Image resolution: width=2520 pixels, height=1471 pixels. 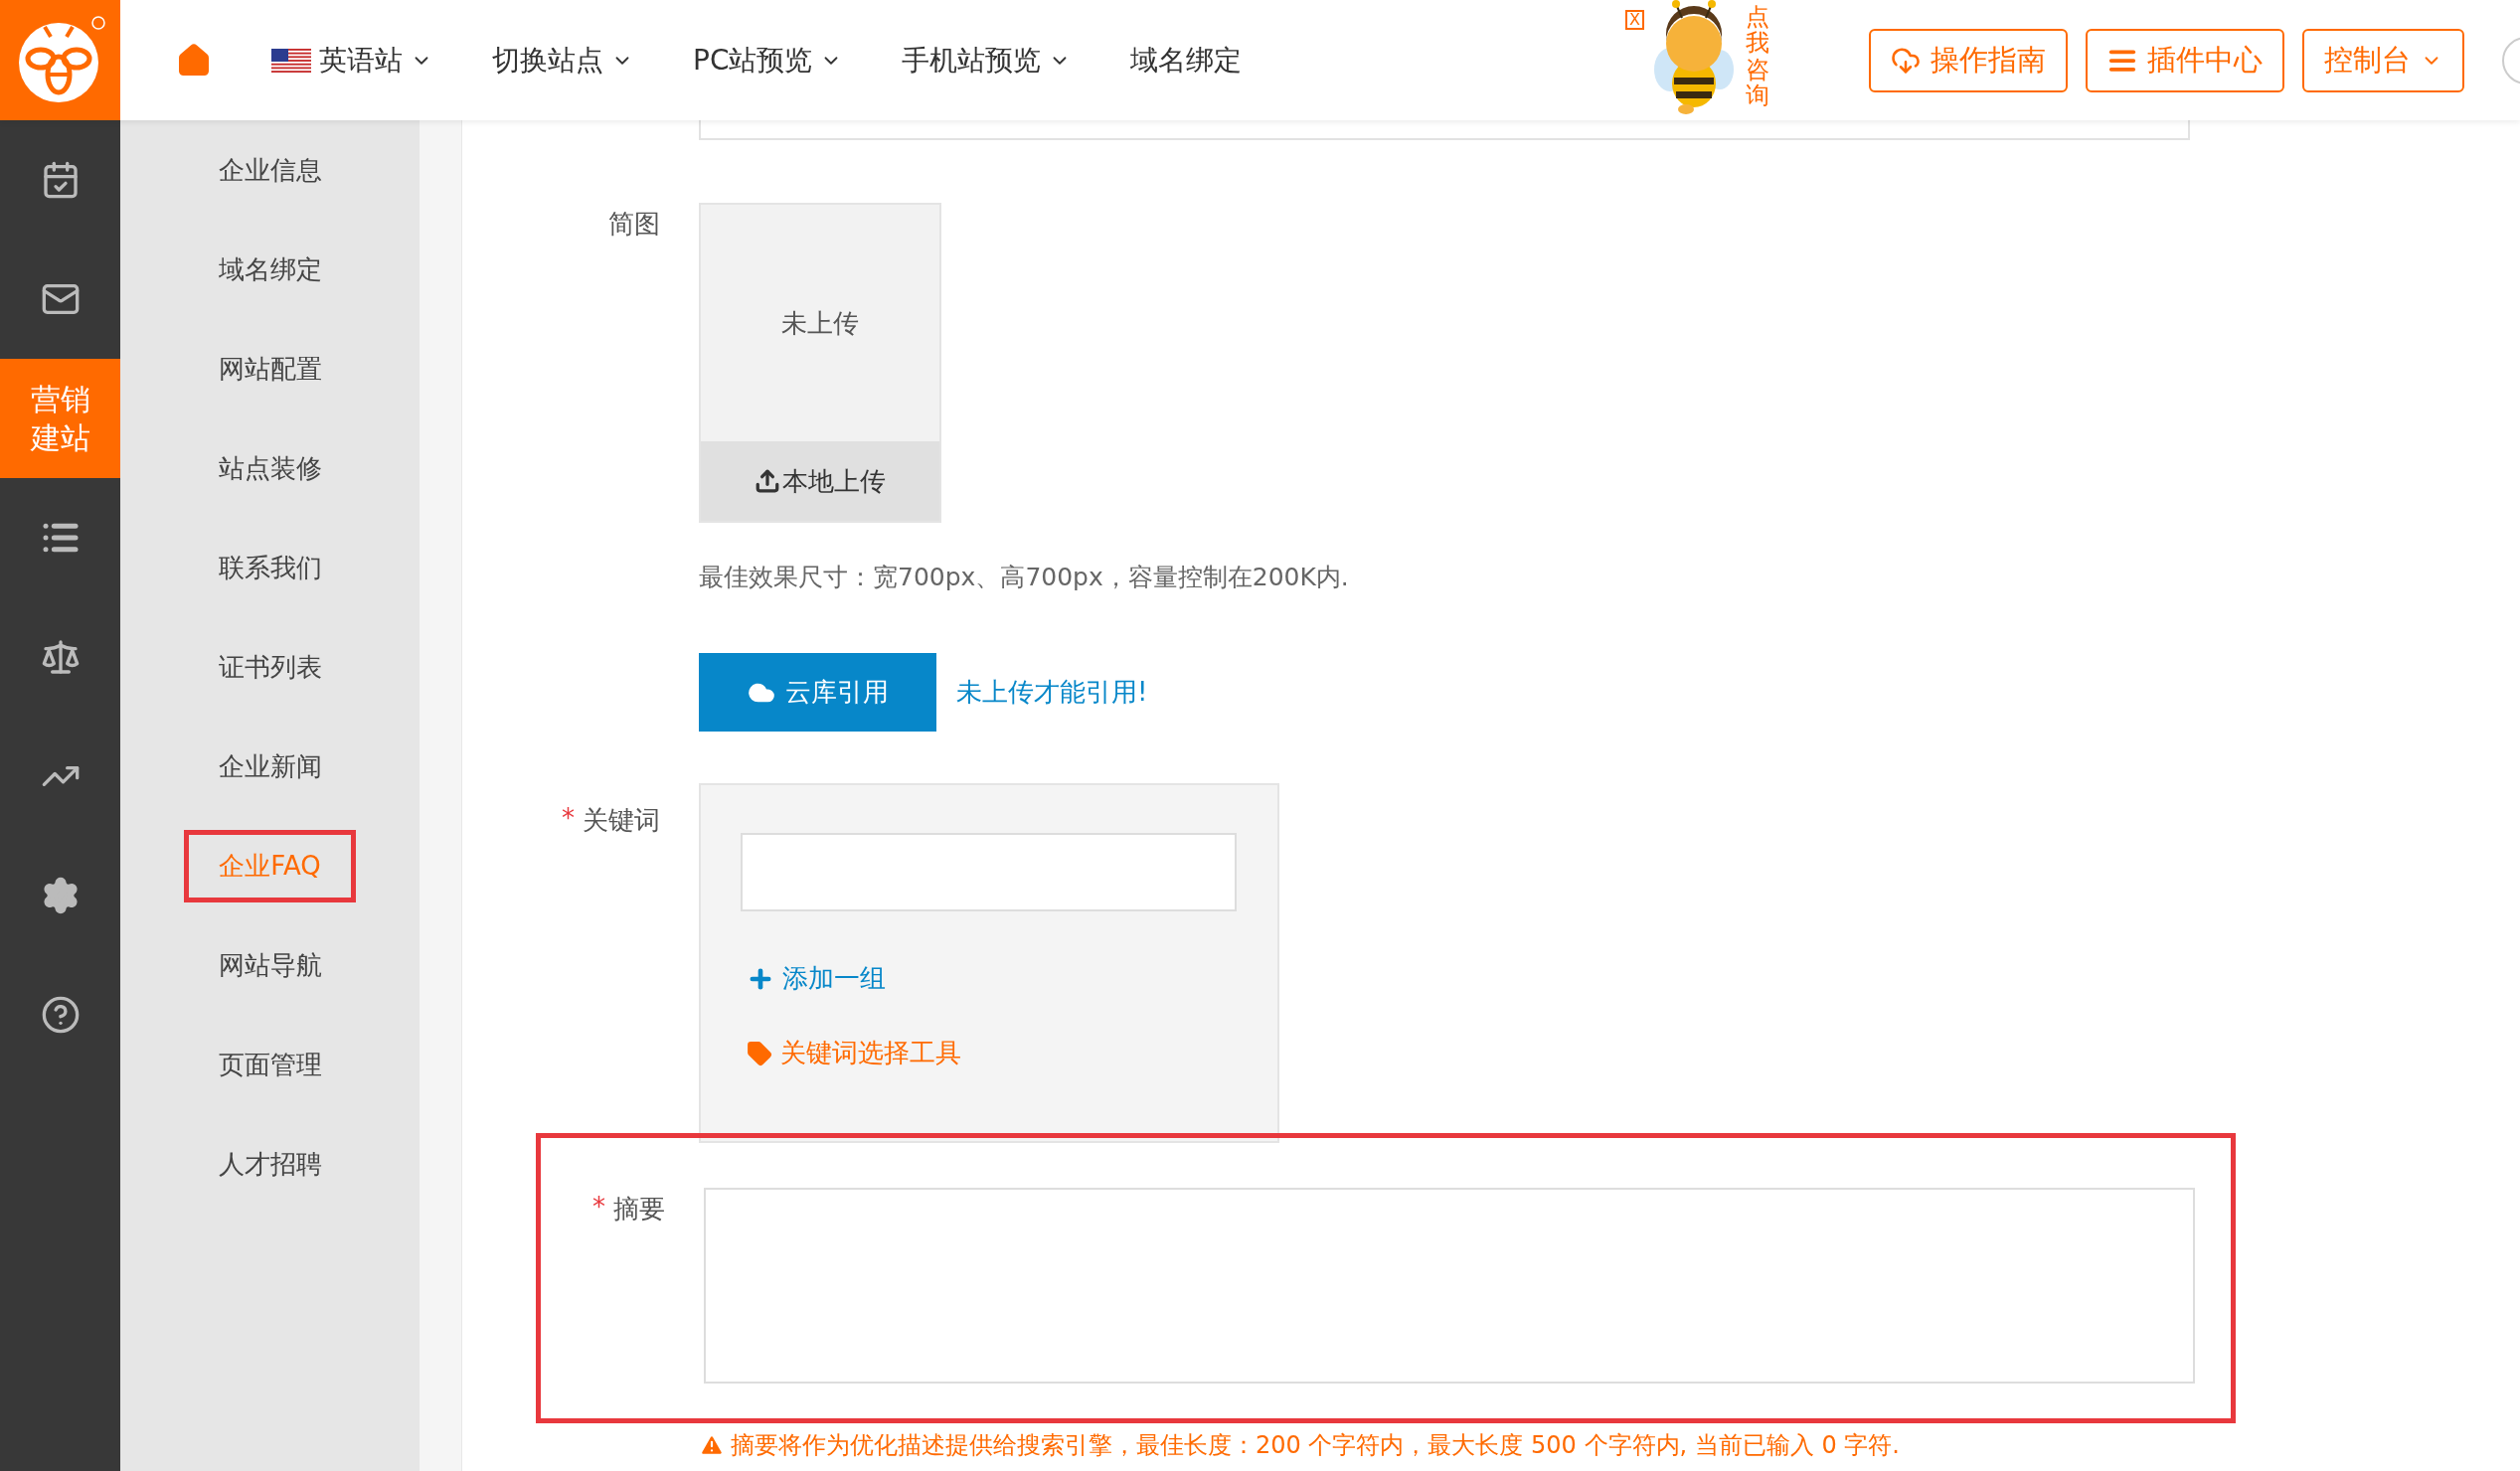 I want to click on sidebar-item: 页面管理, so click(x=270, y=1064).